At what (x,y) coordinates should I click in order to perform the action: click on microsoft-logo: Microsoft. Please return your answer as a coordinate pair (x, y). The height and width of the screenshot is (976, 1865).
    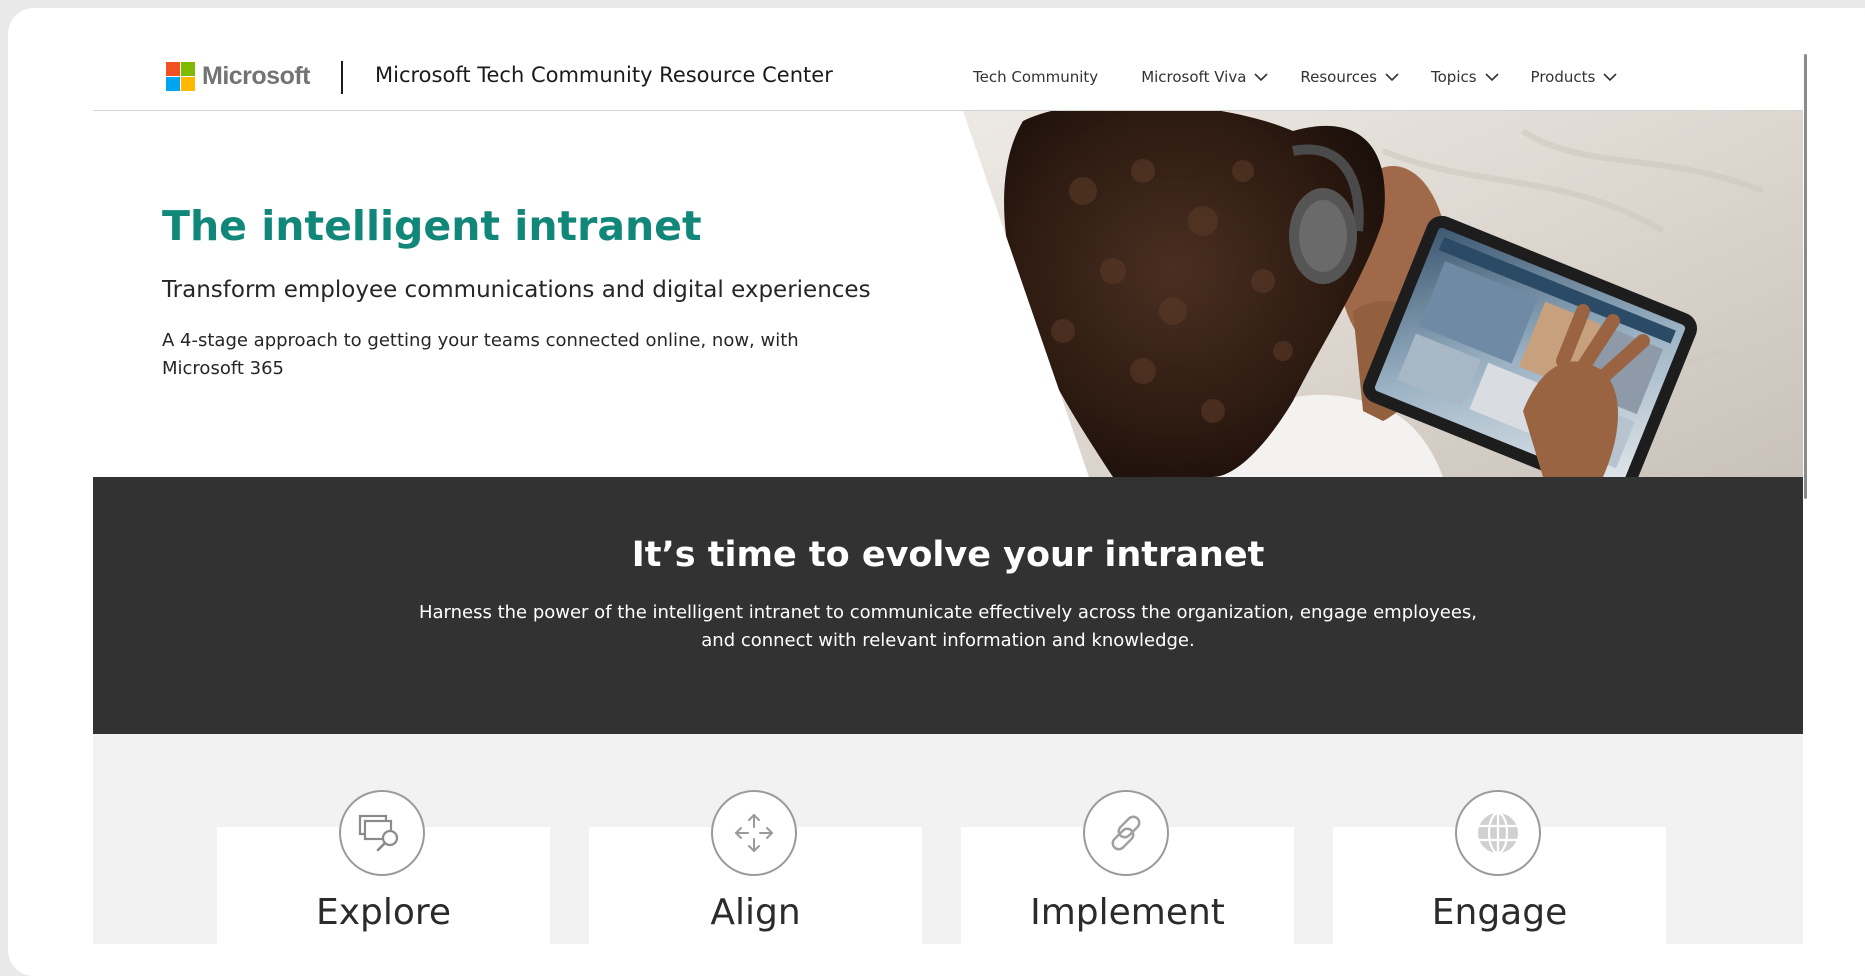
    Looking at the image, I should click on (238, 76).